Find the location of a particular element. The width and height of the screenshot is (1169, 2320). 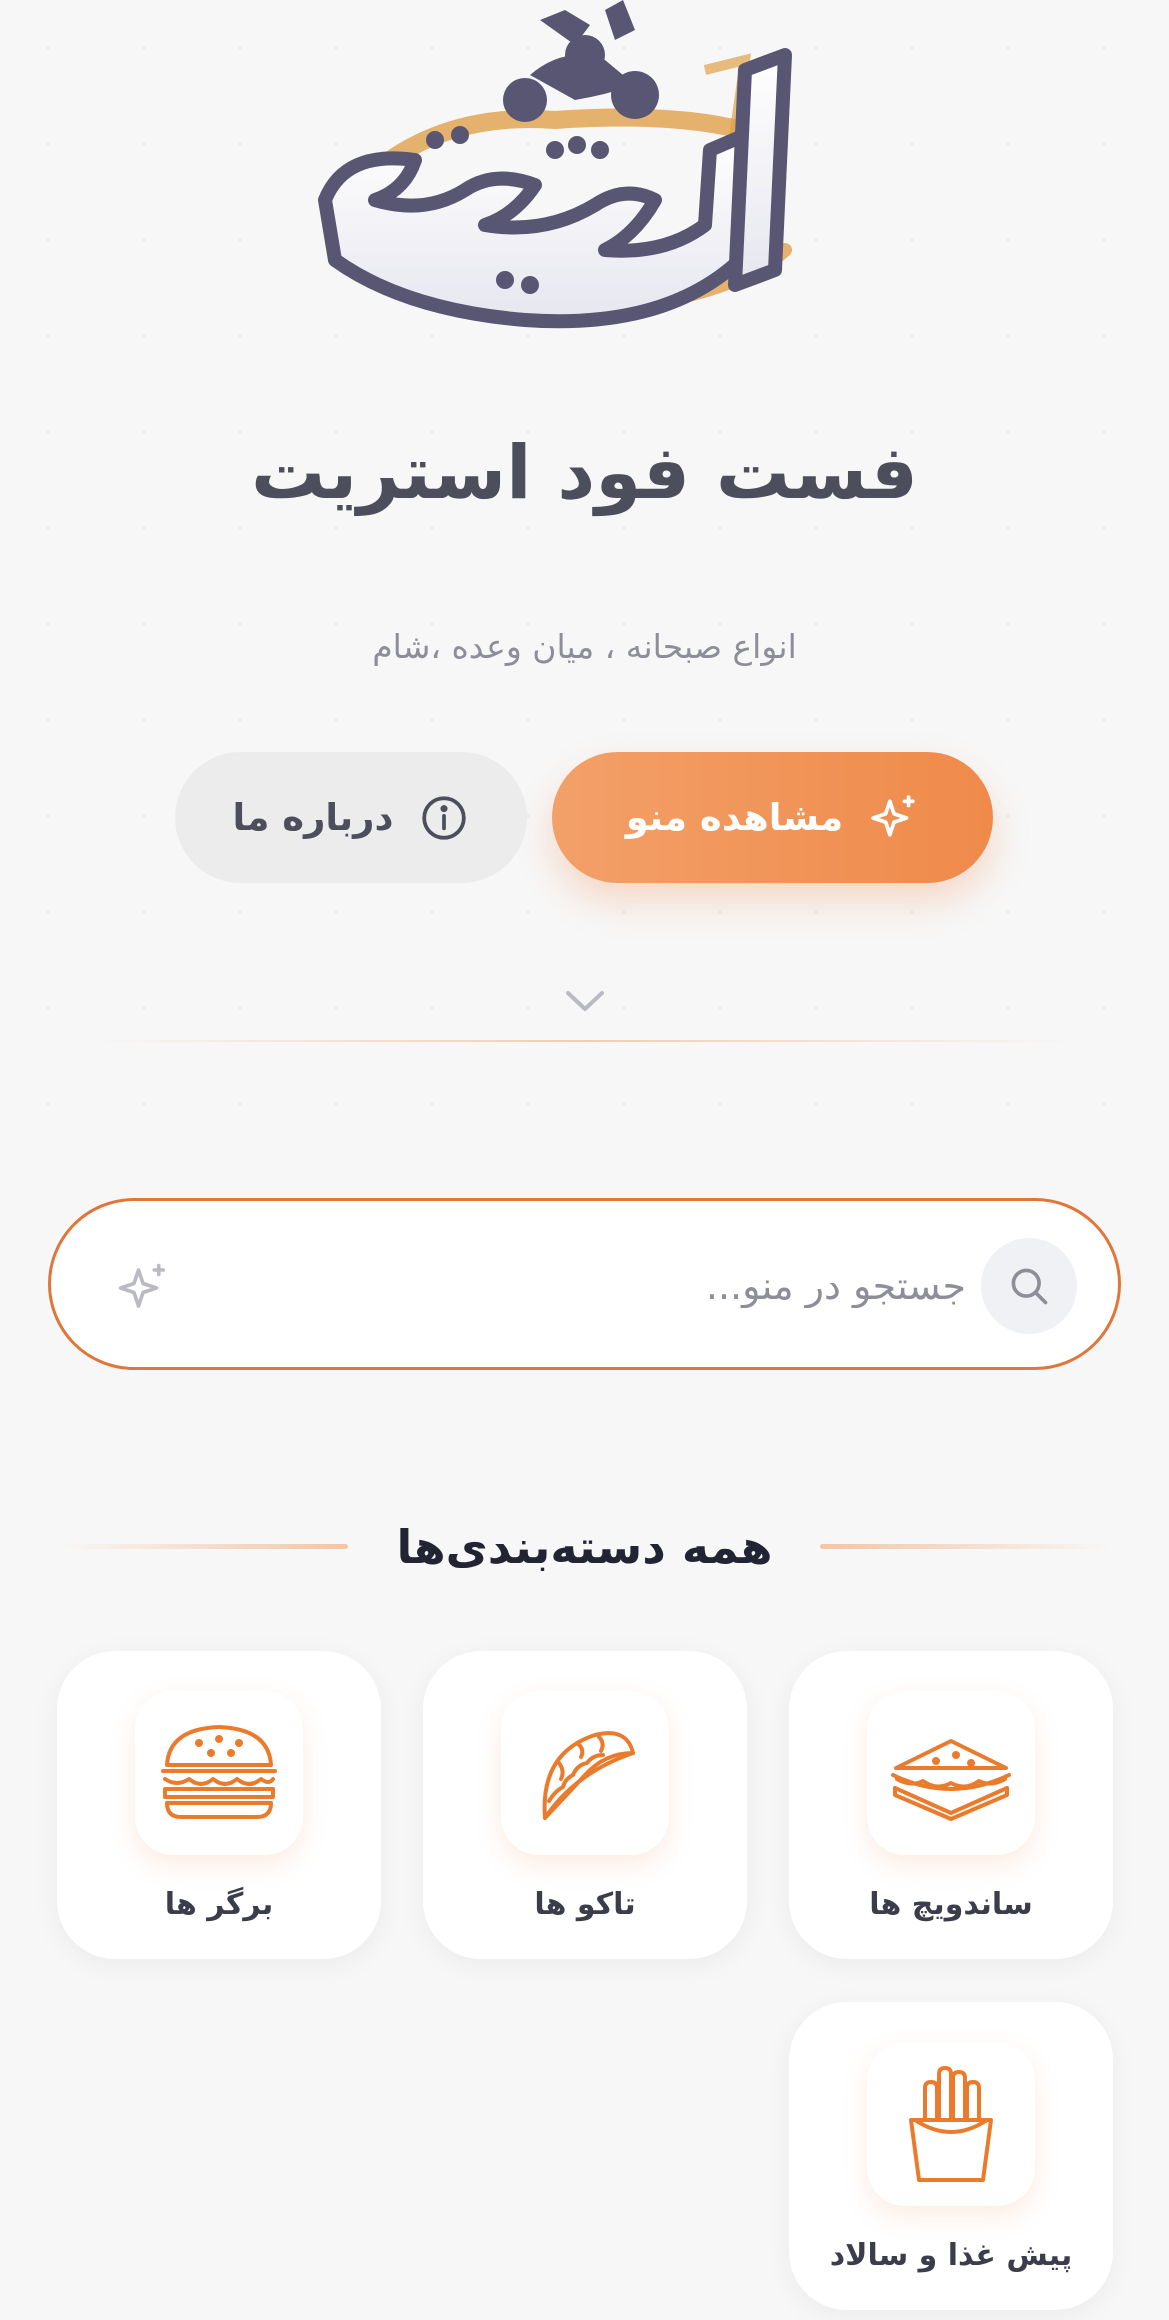

category-label: پیش غذا و سالاد is located at coordinates (951, 2255).